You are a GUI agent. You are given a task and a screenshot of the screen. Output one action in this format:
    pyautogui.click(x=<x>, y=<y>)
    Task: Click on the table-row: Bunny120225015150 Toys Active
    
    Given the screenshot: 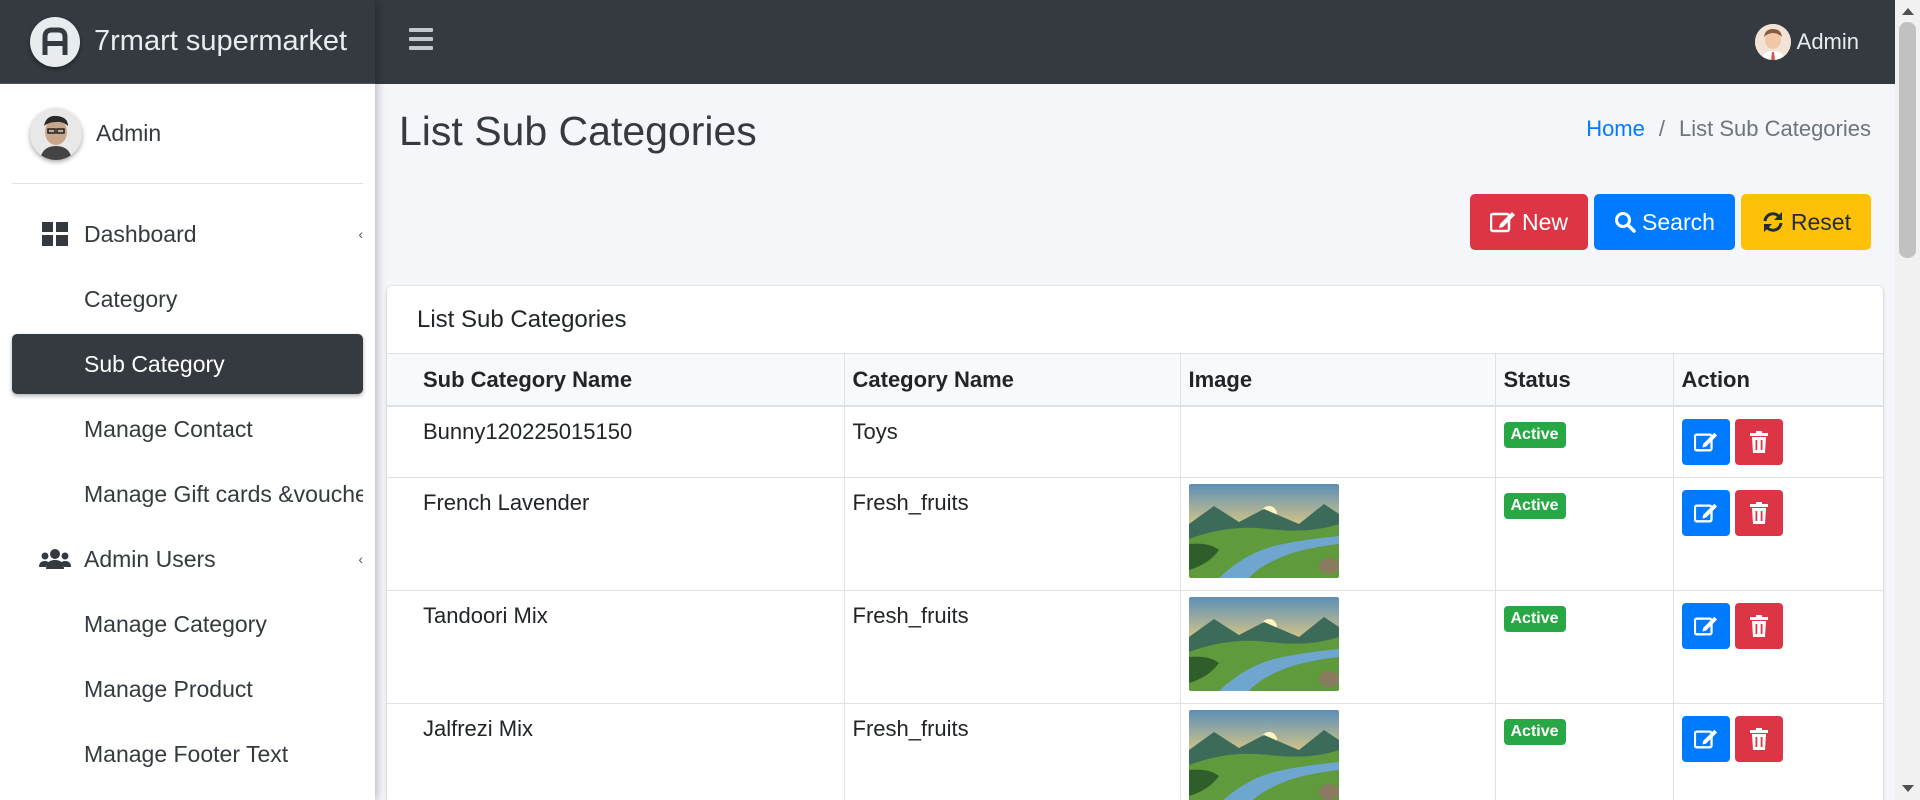 What is the action you would take?
    pyautogui.click(x=1135, y=441)
    